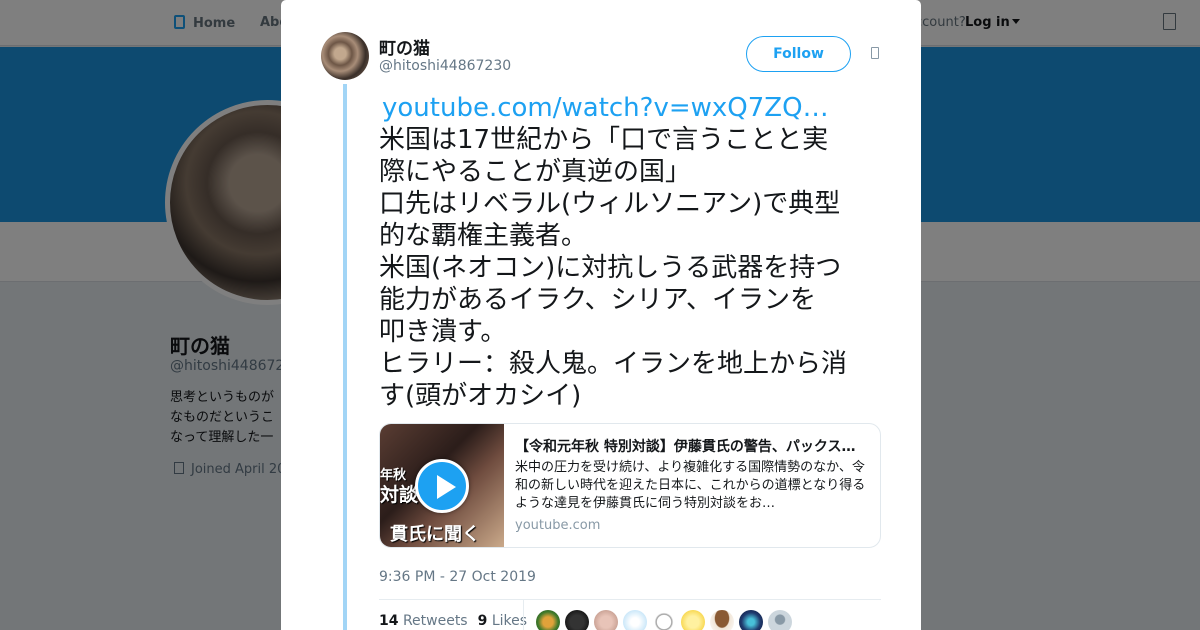 The image size is (1200, 630). I want to click on likers-avatars, so click(666, 620).